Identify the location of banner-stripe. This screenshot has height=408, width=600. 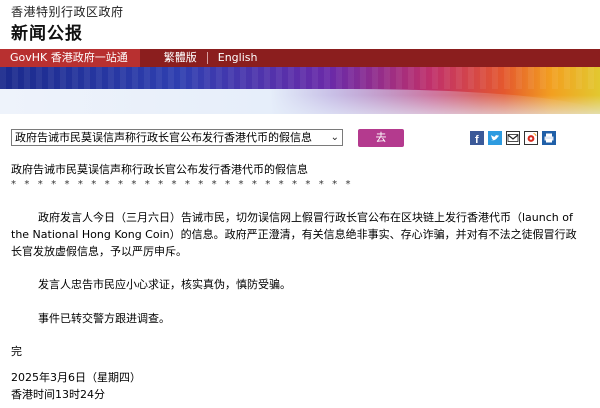
(300, 78).